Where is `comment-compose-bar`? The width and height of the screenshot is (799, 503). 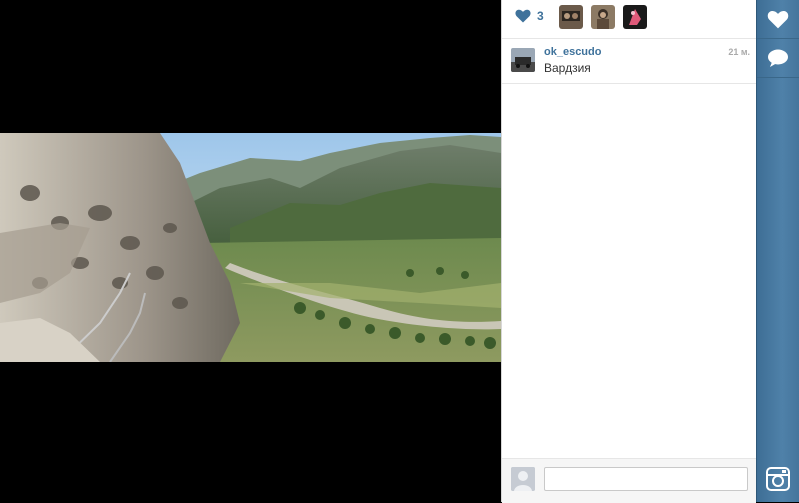 comment-compose-bar is located at coordinates (629, 480).